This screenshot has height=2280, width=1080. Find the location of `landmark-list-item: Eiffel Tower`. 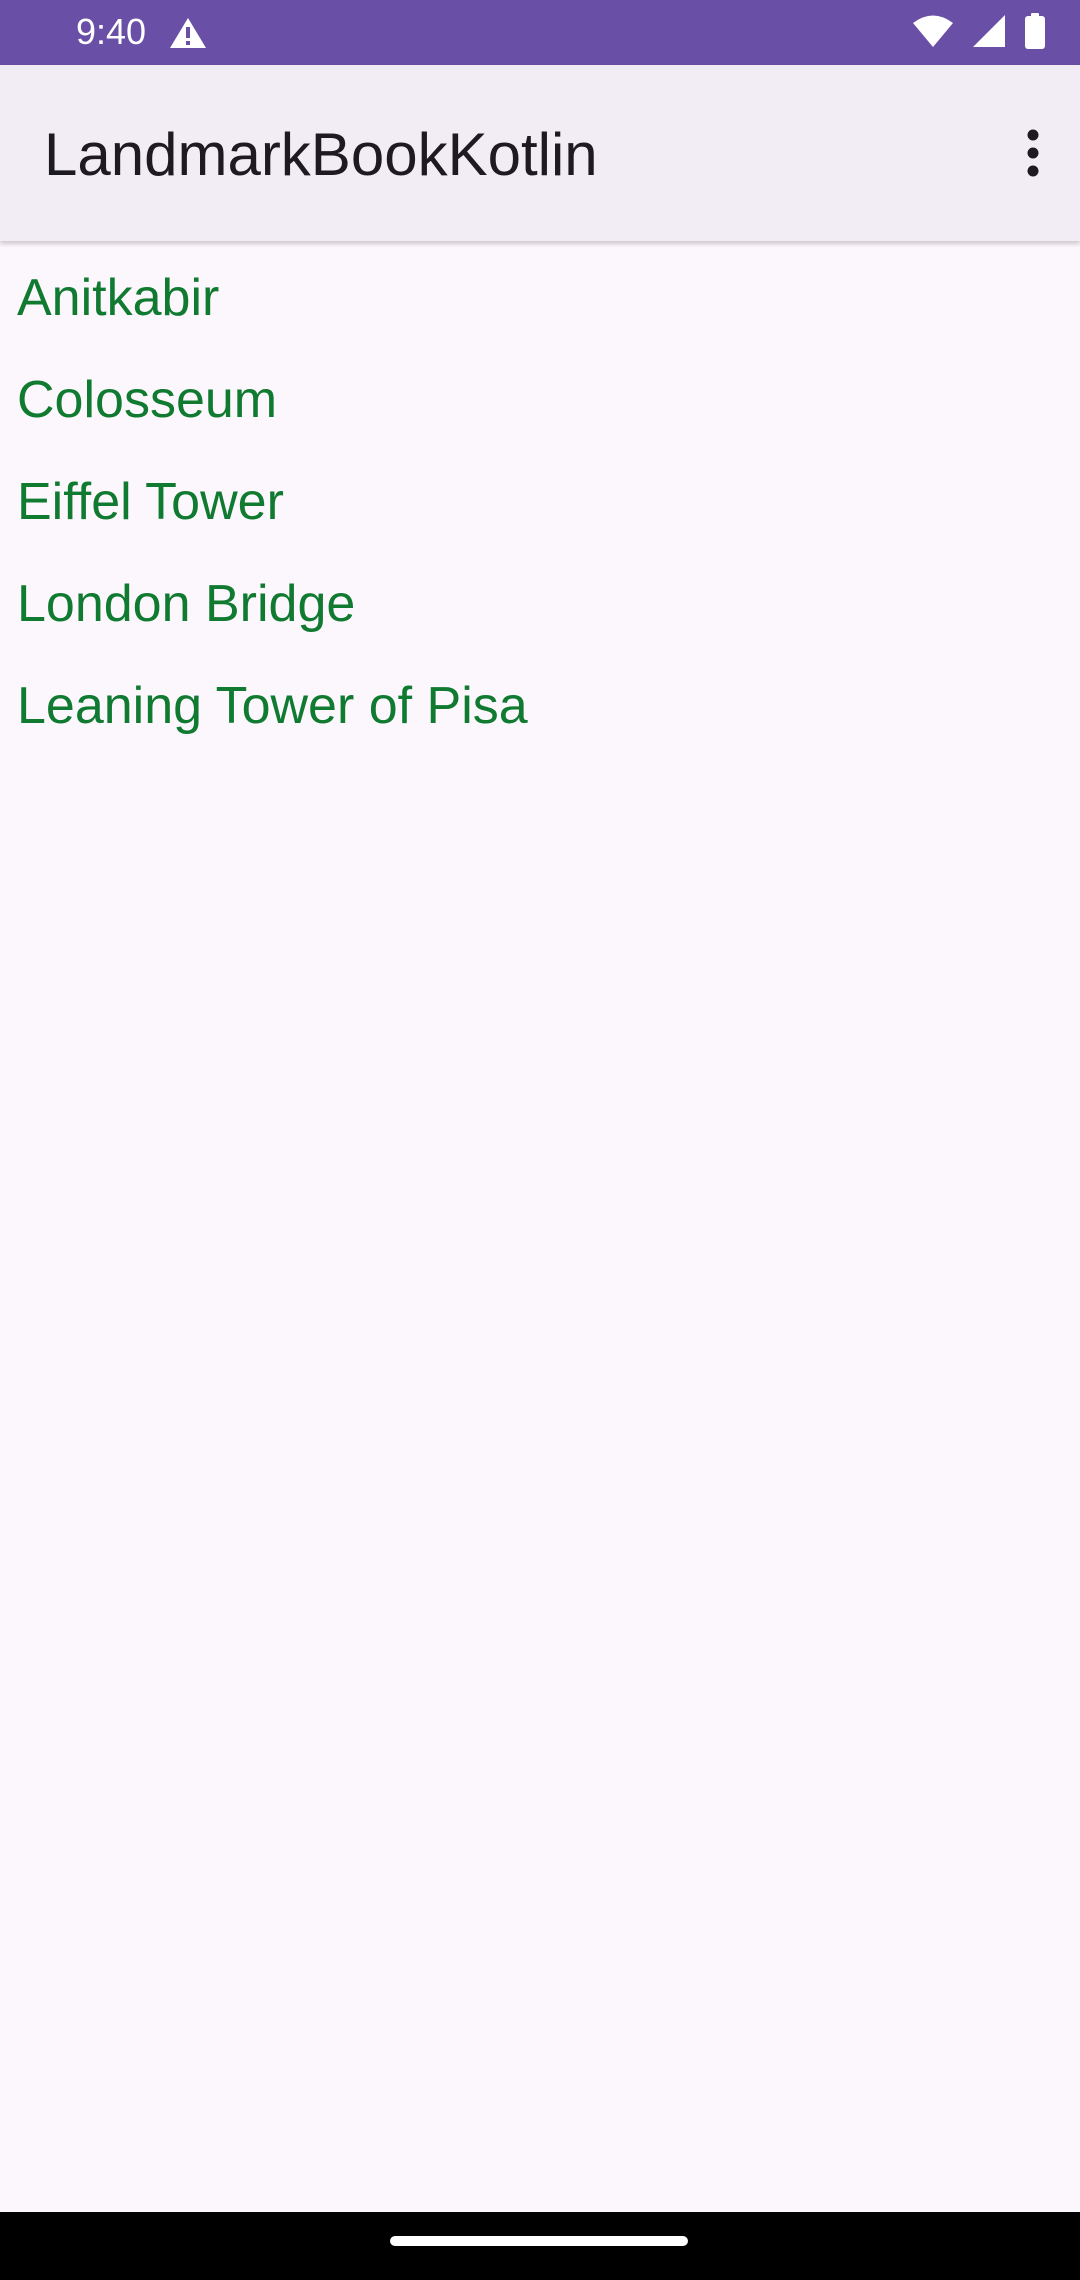

landmark-list-item: Eiffel Tower is located at coordinates (540, 502).